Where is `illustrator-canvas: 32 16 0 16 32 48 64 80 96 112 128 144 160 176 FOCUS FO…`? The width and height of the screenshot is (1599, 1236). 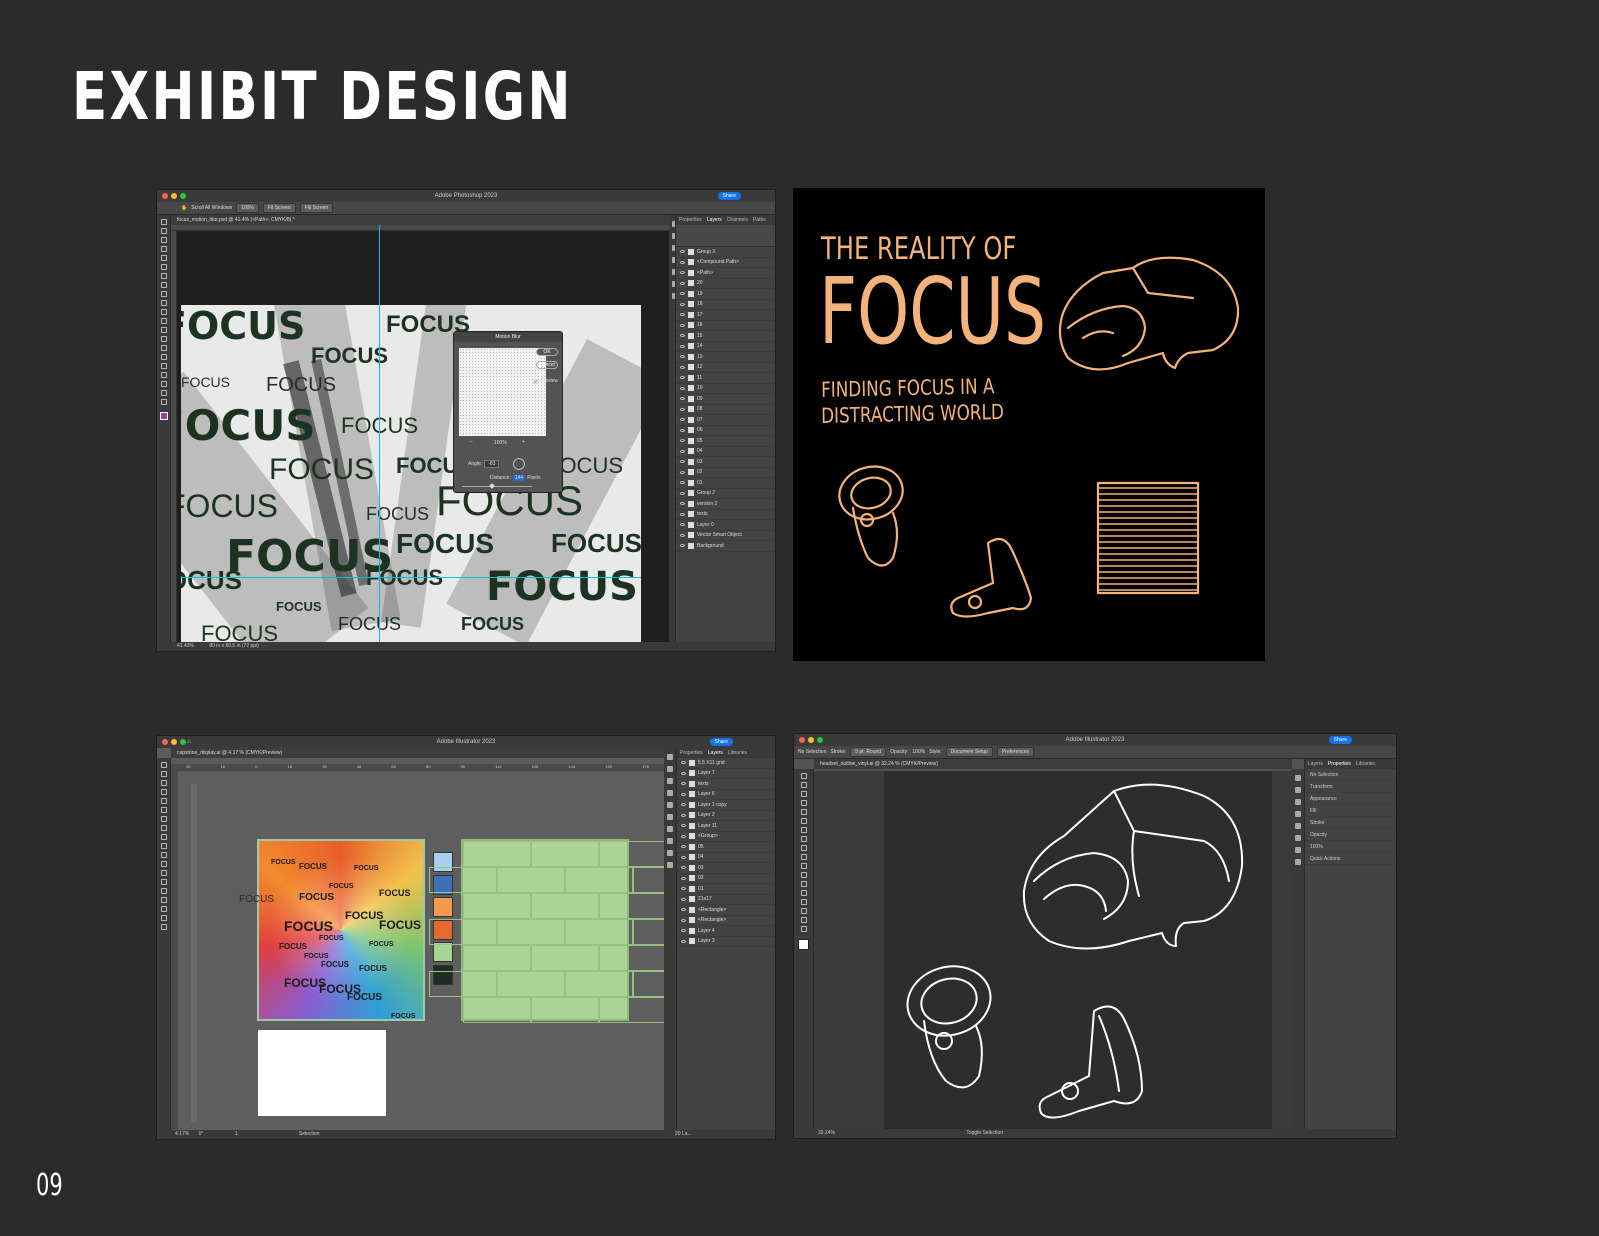 illustrator-canvas: 32 16 0 16 32 48 64 80 96 112 128 144 160 176 FOCUS FO… is located at coordinates (417, 948).